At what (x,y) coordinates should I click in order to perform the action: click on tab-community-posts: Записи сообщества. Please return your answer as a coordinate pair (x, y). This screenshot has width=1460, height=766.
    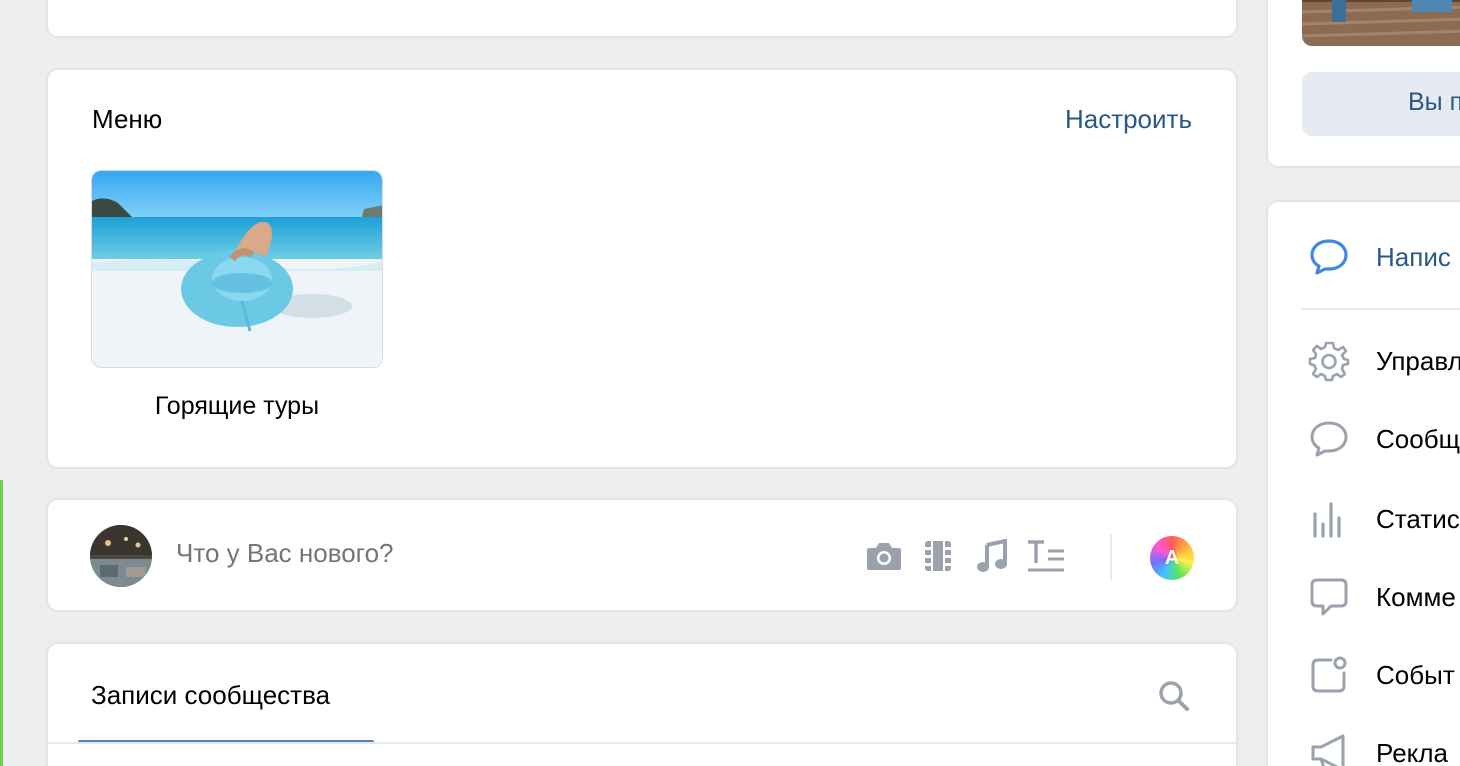
    Looking at the image, I should click on (226, 711).